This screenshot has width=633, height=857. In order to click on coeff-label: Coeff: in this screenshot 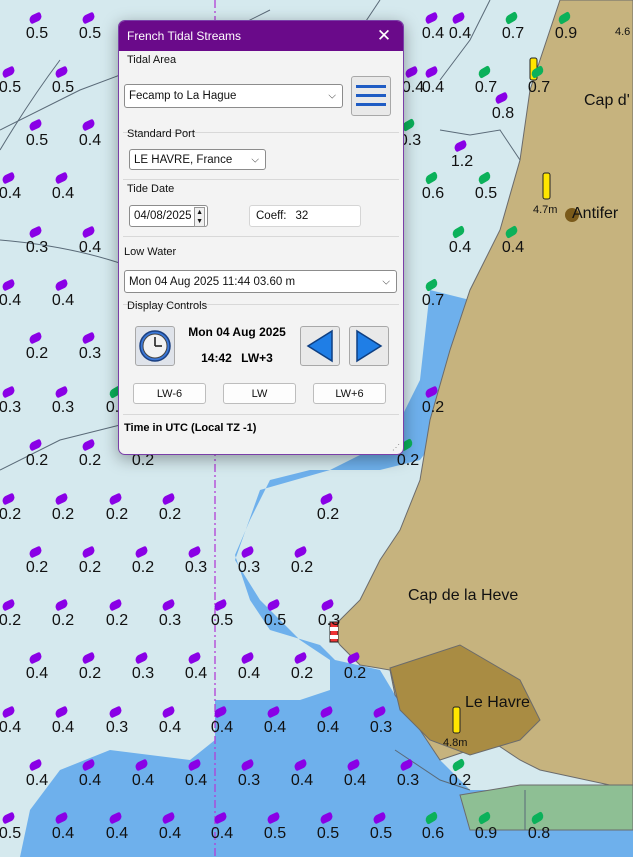, I will do `click(271, 216)`.